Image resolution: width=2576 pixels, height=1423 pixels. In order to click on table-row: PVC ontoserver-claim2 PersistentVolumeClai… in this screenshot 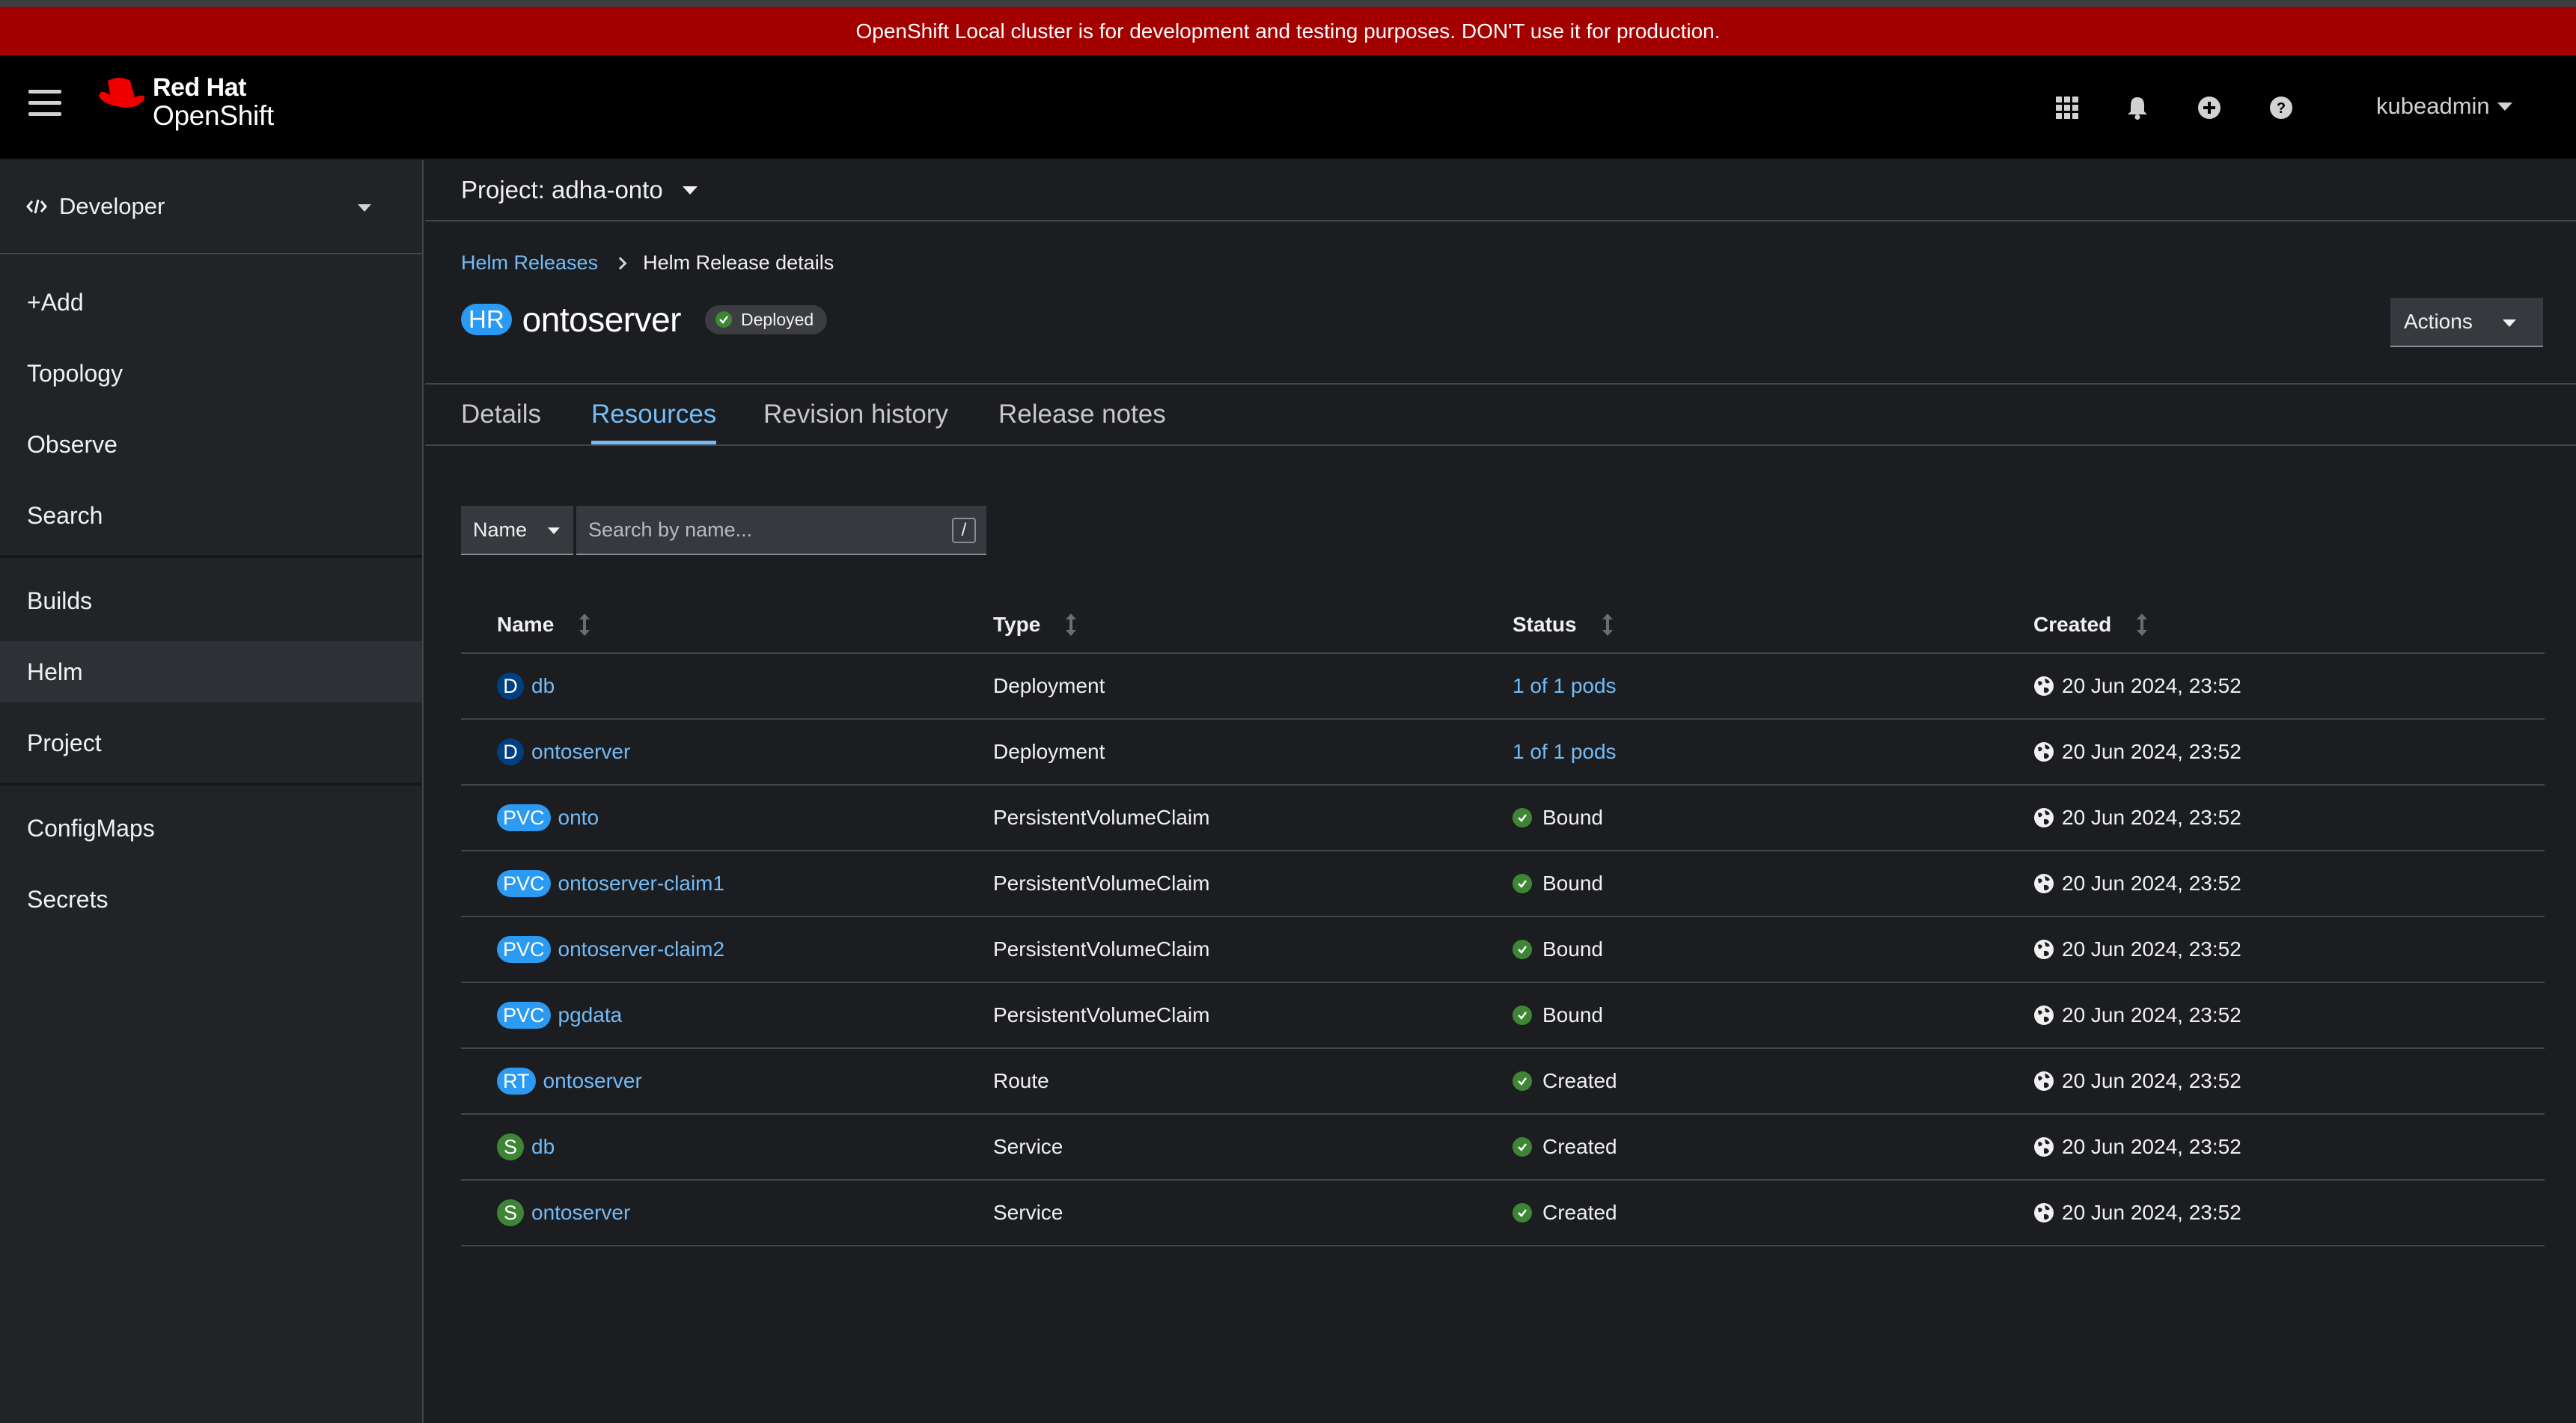, I will do `click(1503, 950)`.